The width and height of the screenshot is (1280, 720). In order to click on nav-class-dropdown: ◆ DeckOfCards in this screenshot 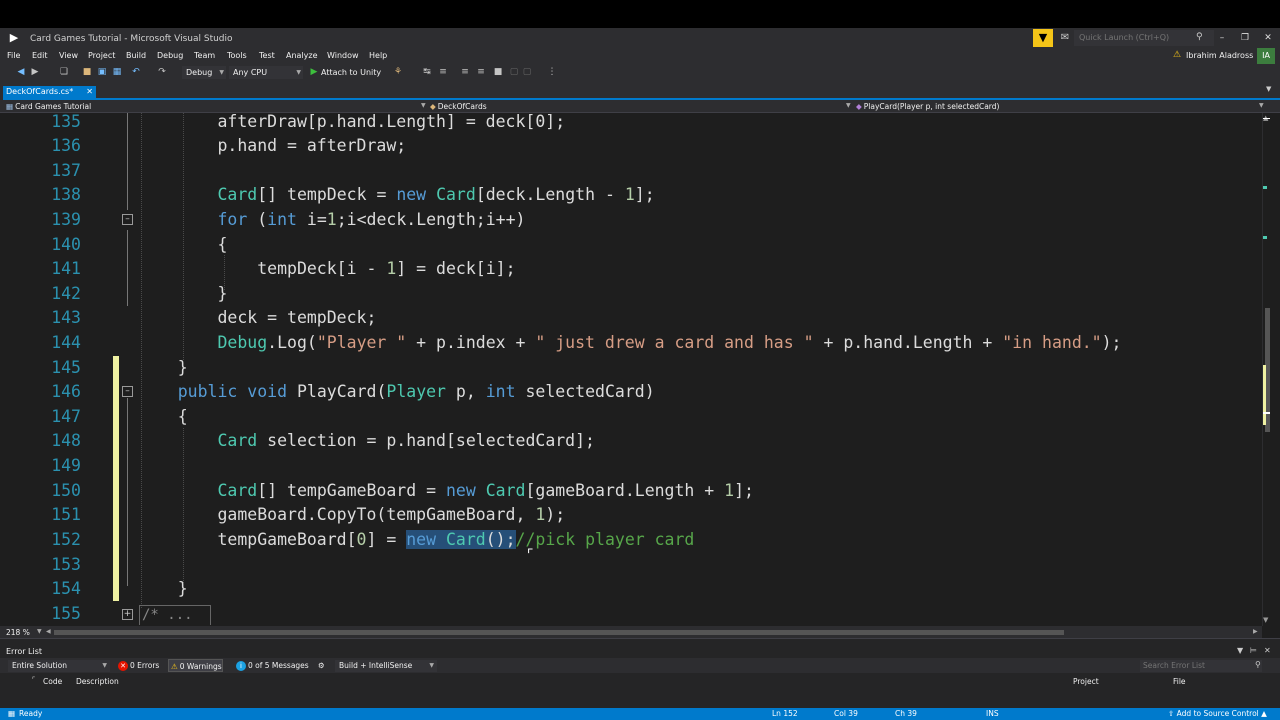, I will do `click(458, 106)`.